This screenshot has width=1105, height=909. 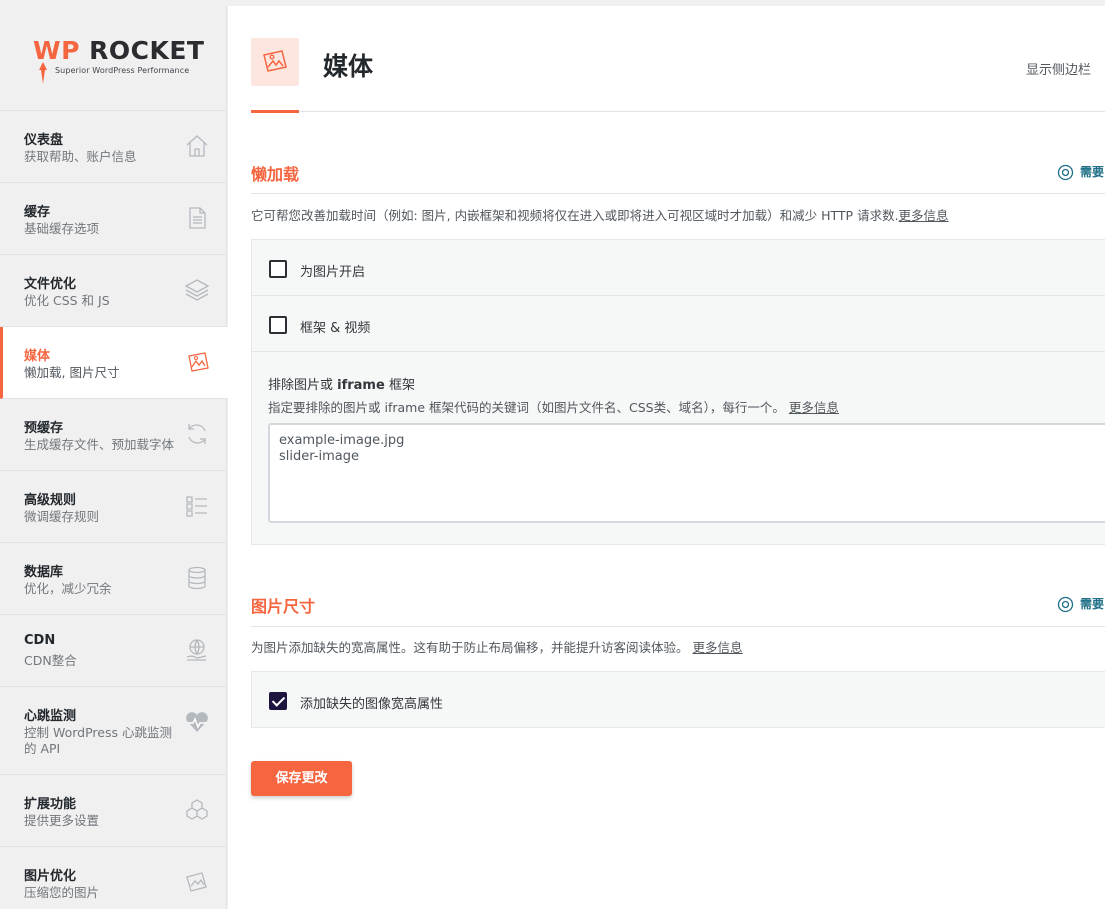 I want to click on sidebar-item-title: 高级规则, so click(x=50, y=500).